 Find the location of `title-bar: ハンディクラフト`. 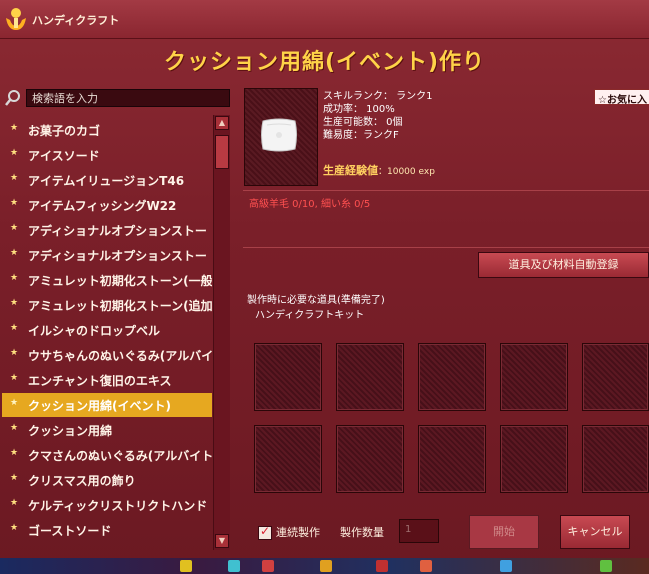

title-bar: ハンディクラフト is located at coordinates (324, 19).